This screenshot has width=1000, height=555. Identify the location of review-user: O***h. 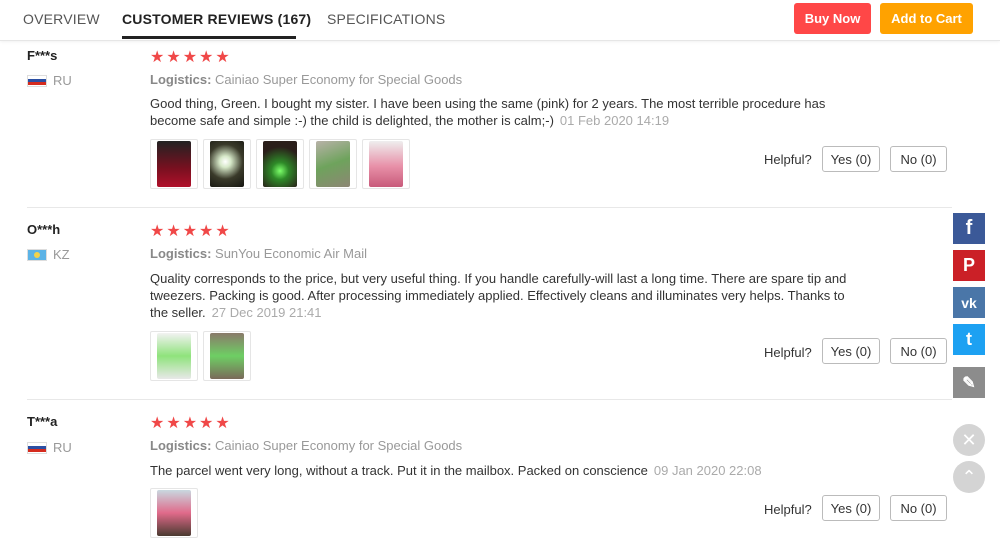
(44, 229).